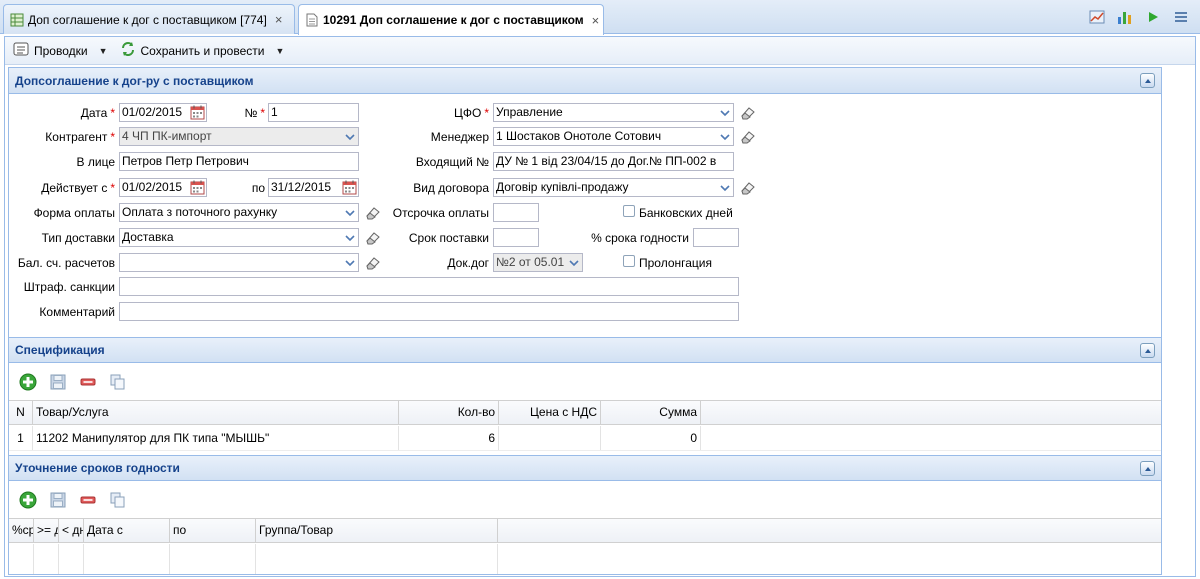 The image size is (1200, 579). Describe the element at coordinates (585, 81) in the screenshot. I see `contract-panel-header: Допсоглашение к дог-ру с поставщиком` at that location.